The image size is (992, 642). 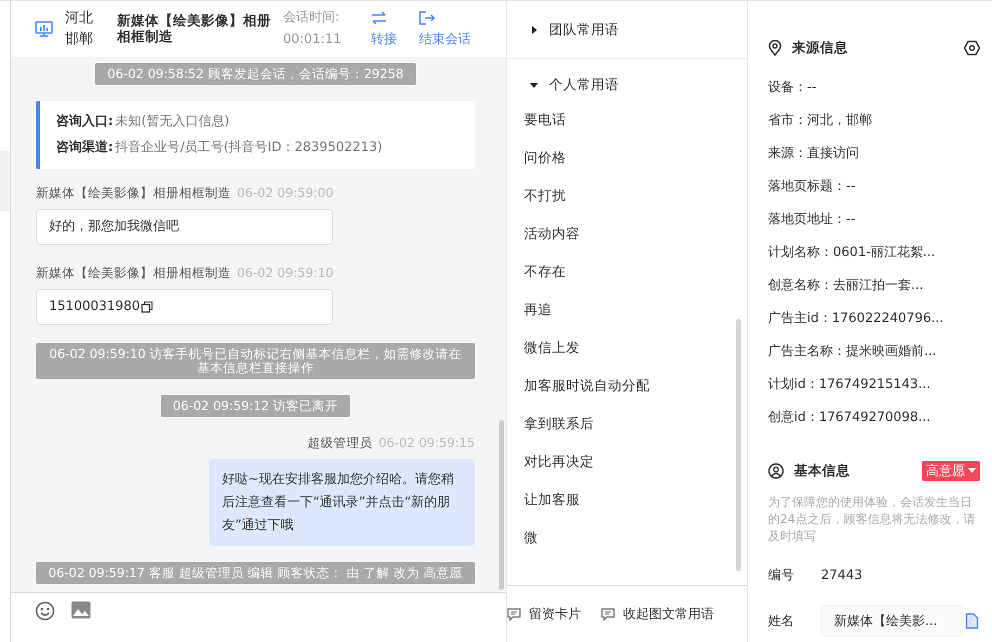 What do you see at coordinates (185, 227) in the screenshot?
I see `message-bubble: 好的，那您加我微信吧` at bounding box center [185, 227].